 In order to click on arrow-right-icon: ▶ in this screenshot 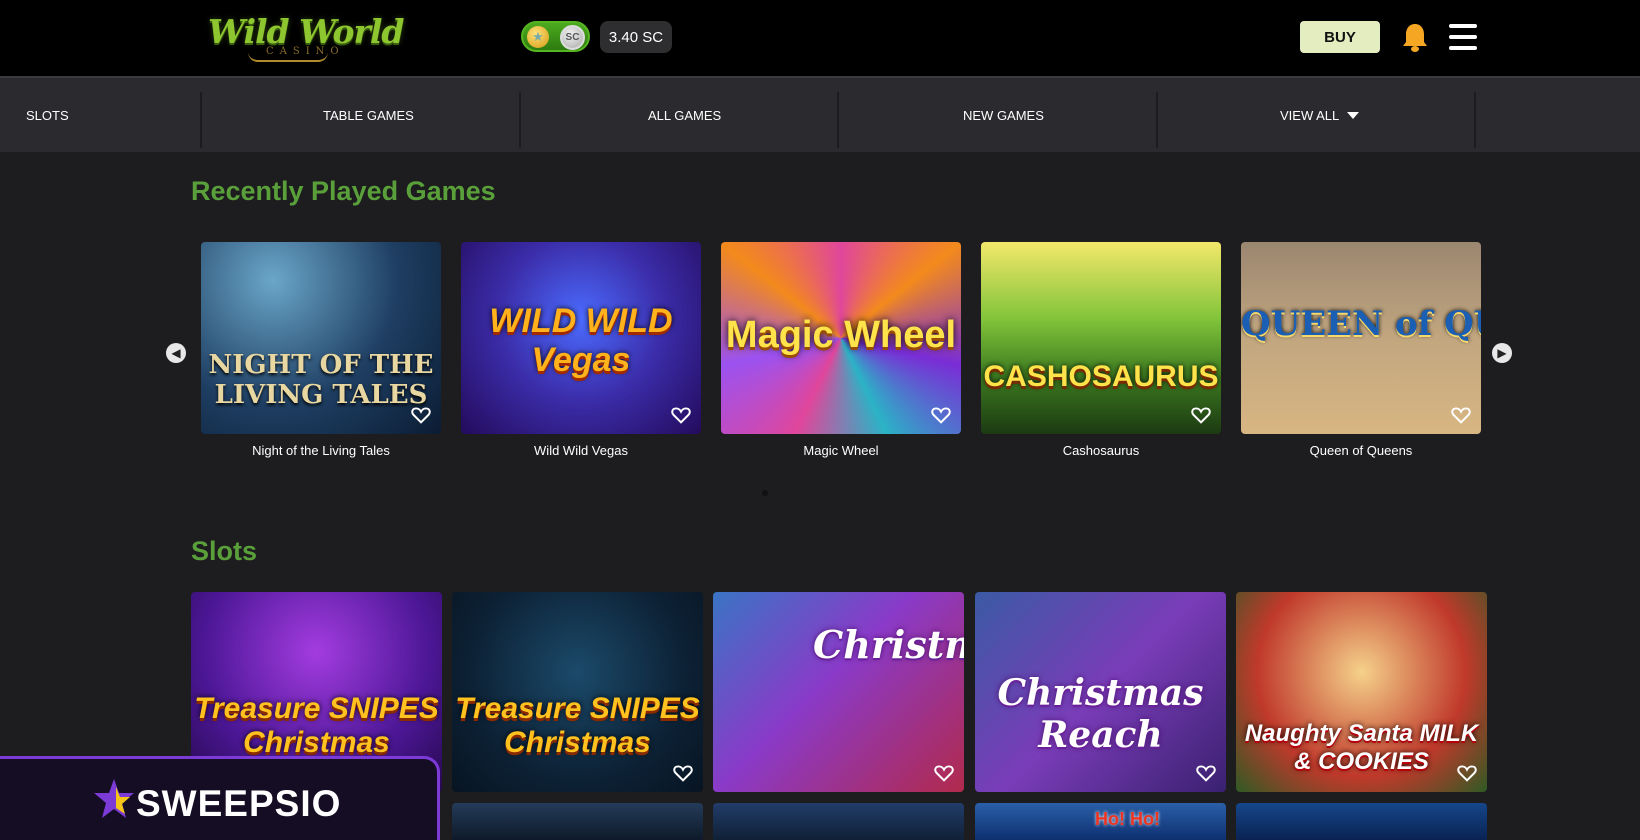, I will do `click(1502, 353)`.